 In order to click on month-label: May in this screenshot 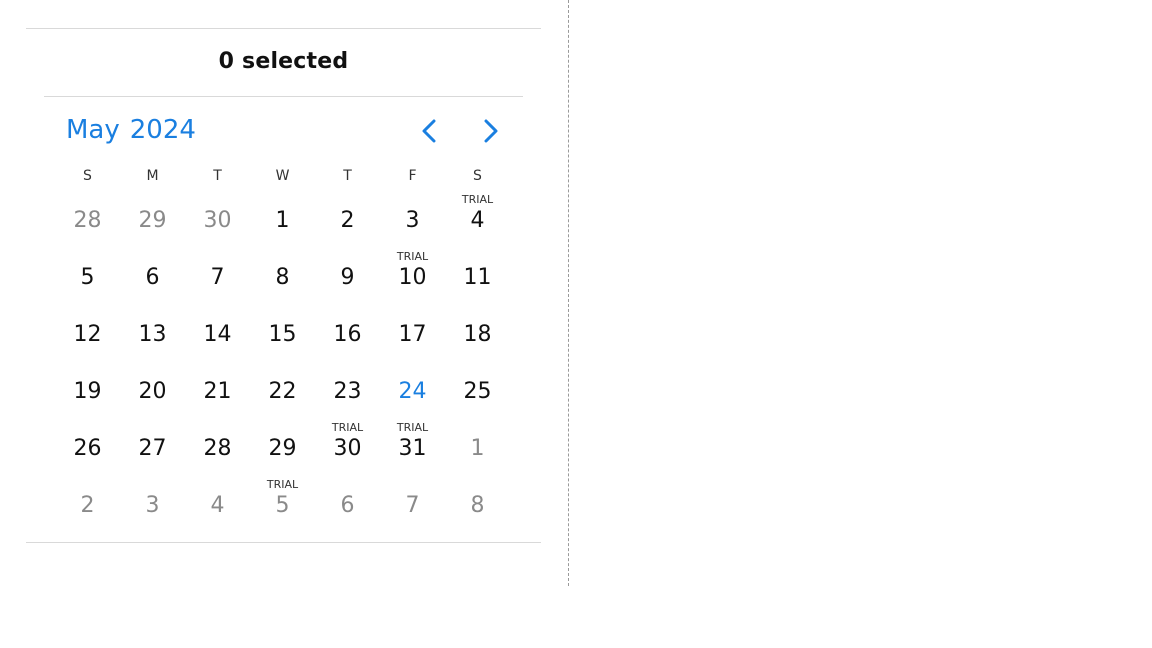, I will do `click(93, 130)`.